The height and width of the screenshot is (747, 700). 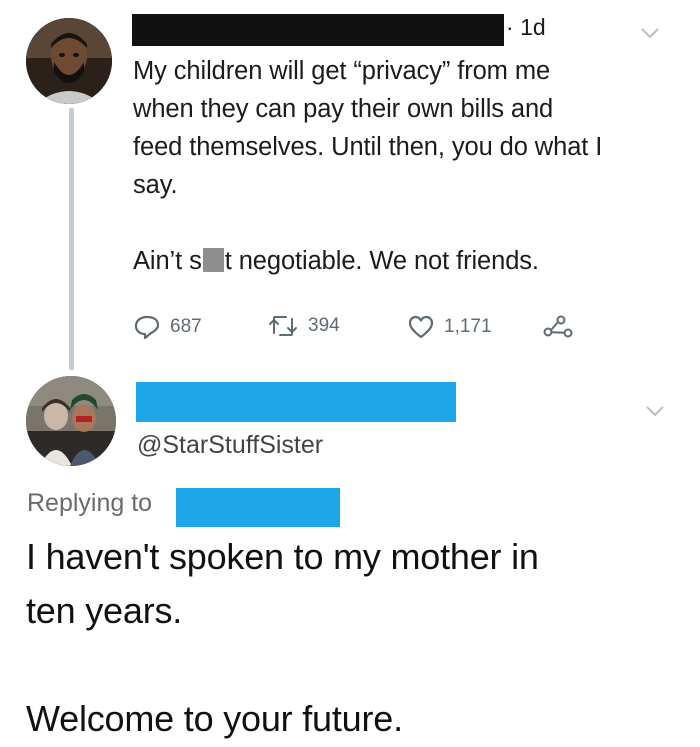 What do you see at coordinates (342, 71) in the screenshot?
I see `tweet-line: My children will get “privacy” from me` at bounding box center [342, 71].